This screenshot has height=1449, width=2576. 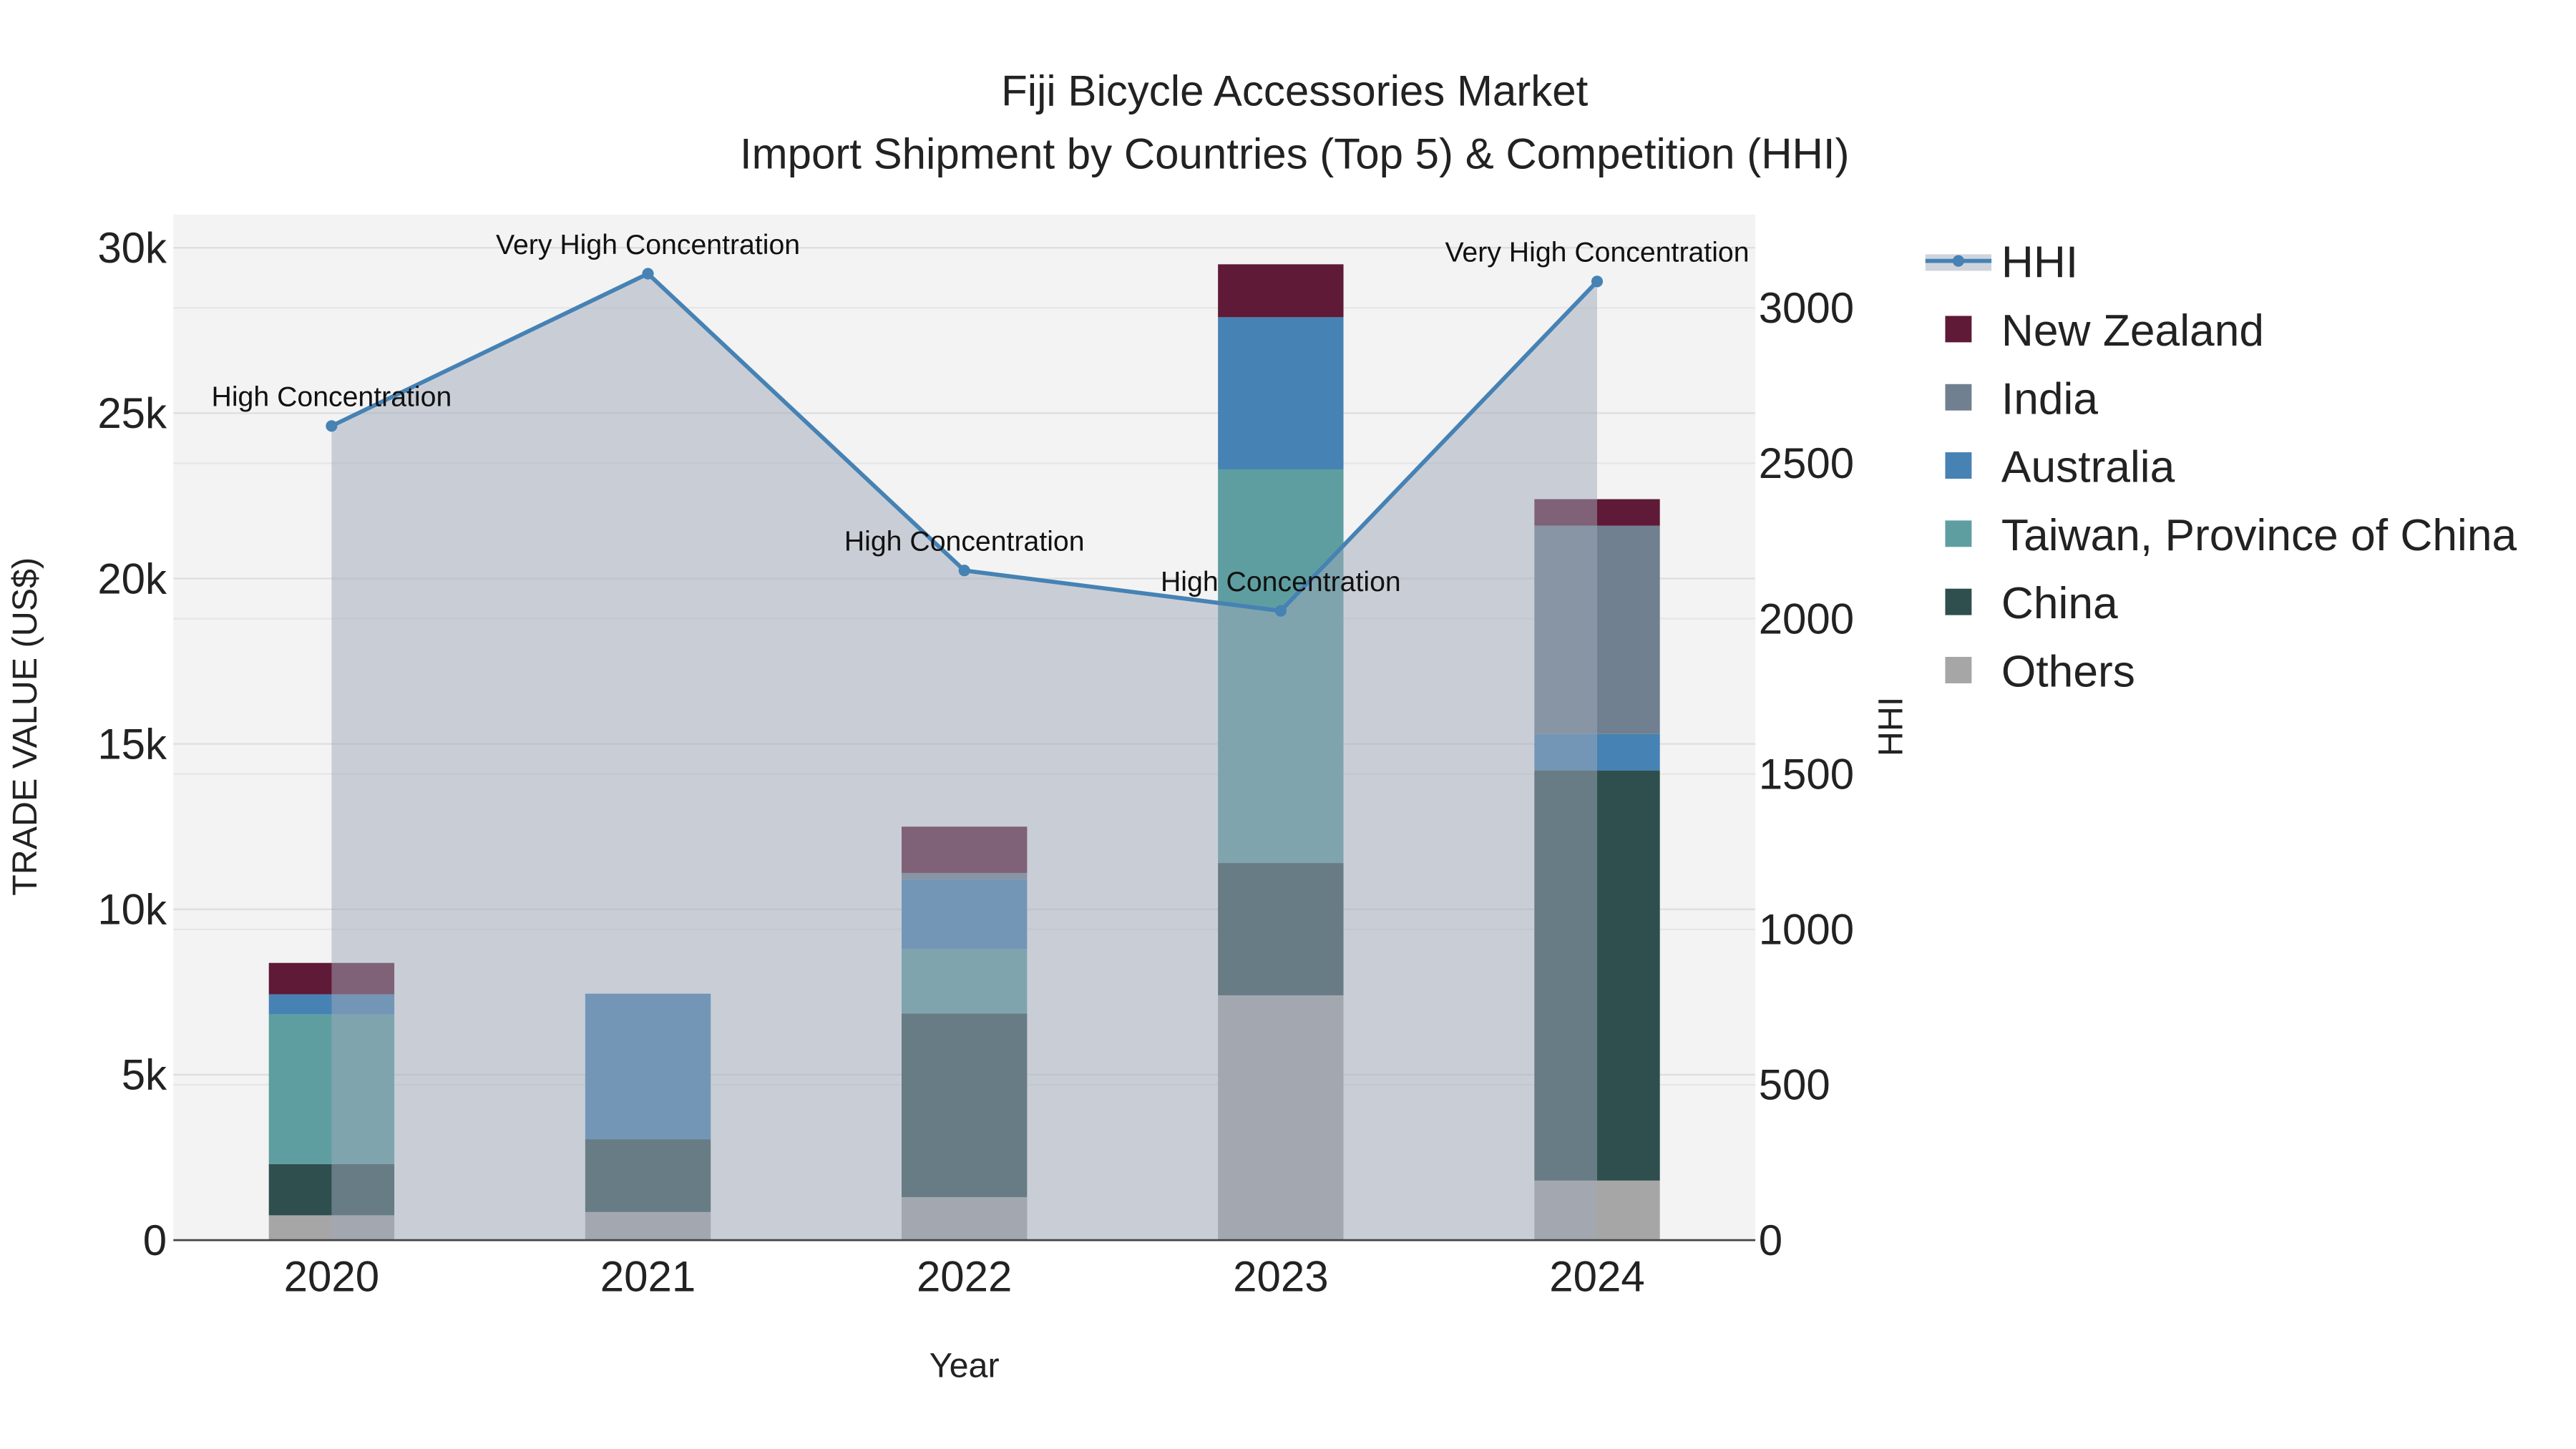 I want to click on hhi-point-2024, so click(x=1597, y=281).